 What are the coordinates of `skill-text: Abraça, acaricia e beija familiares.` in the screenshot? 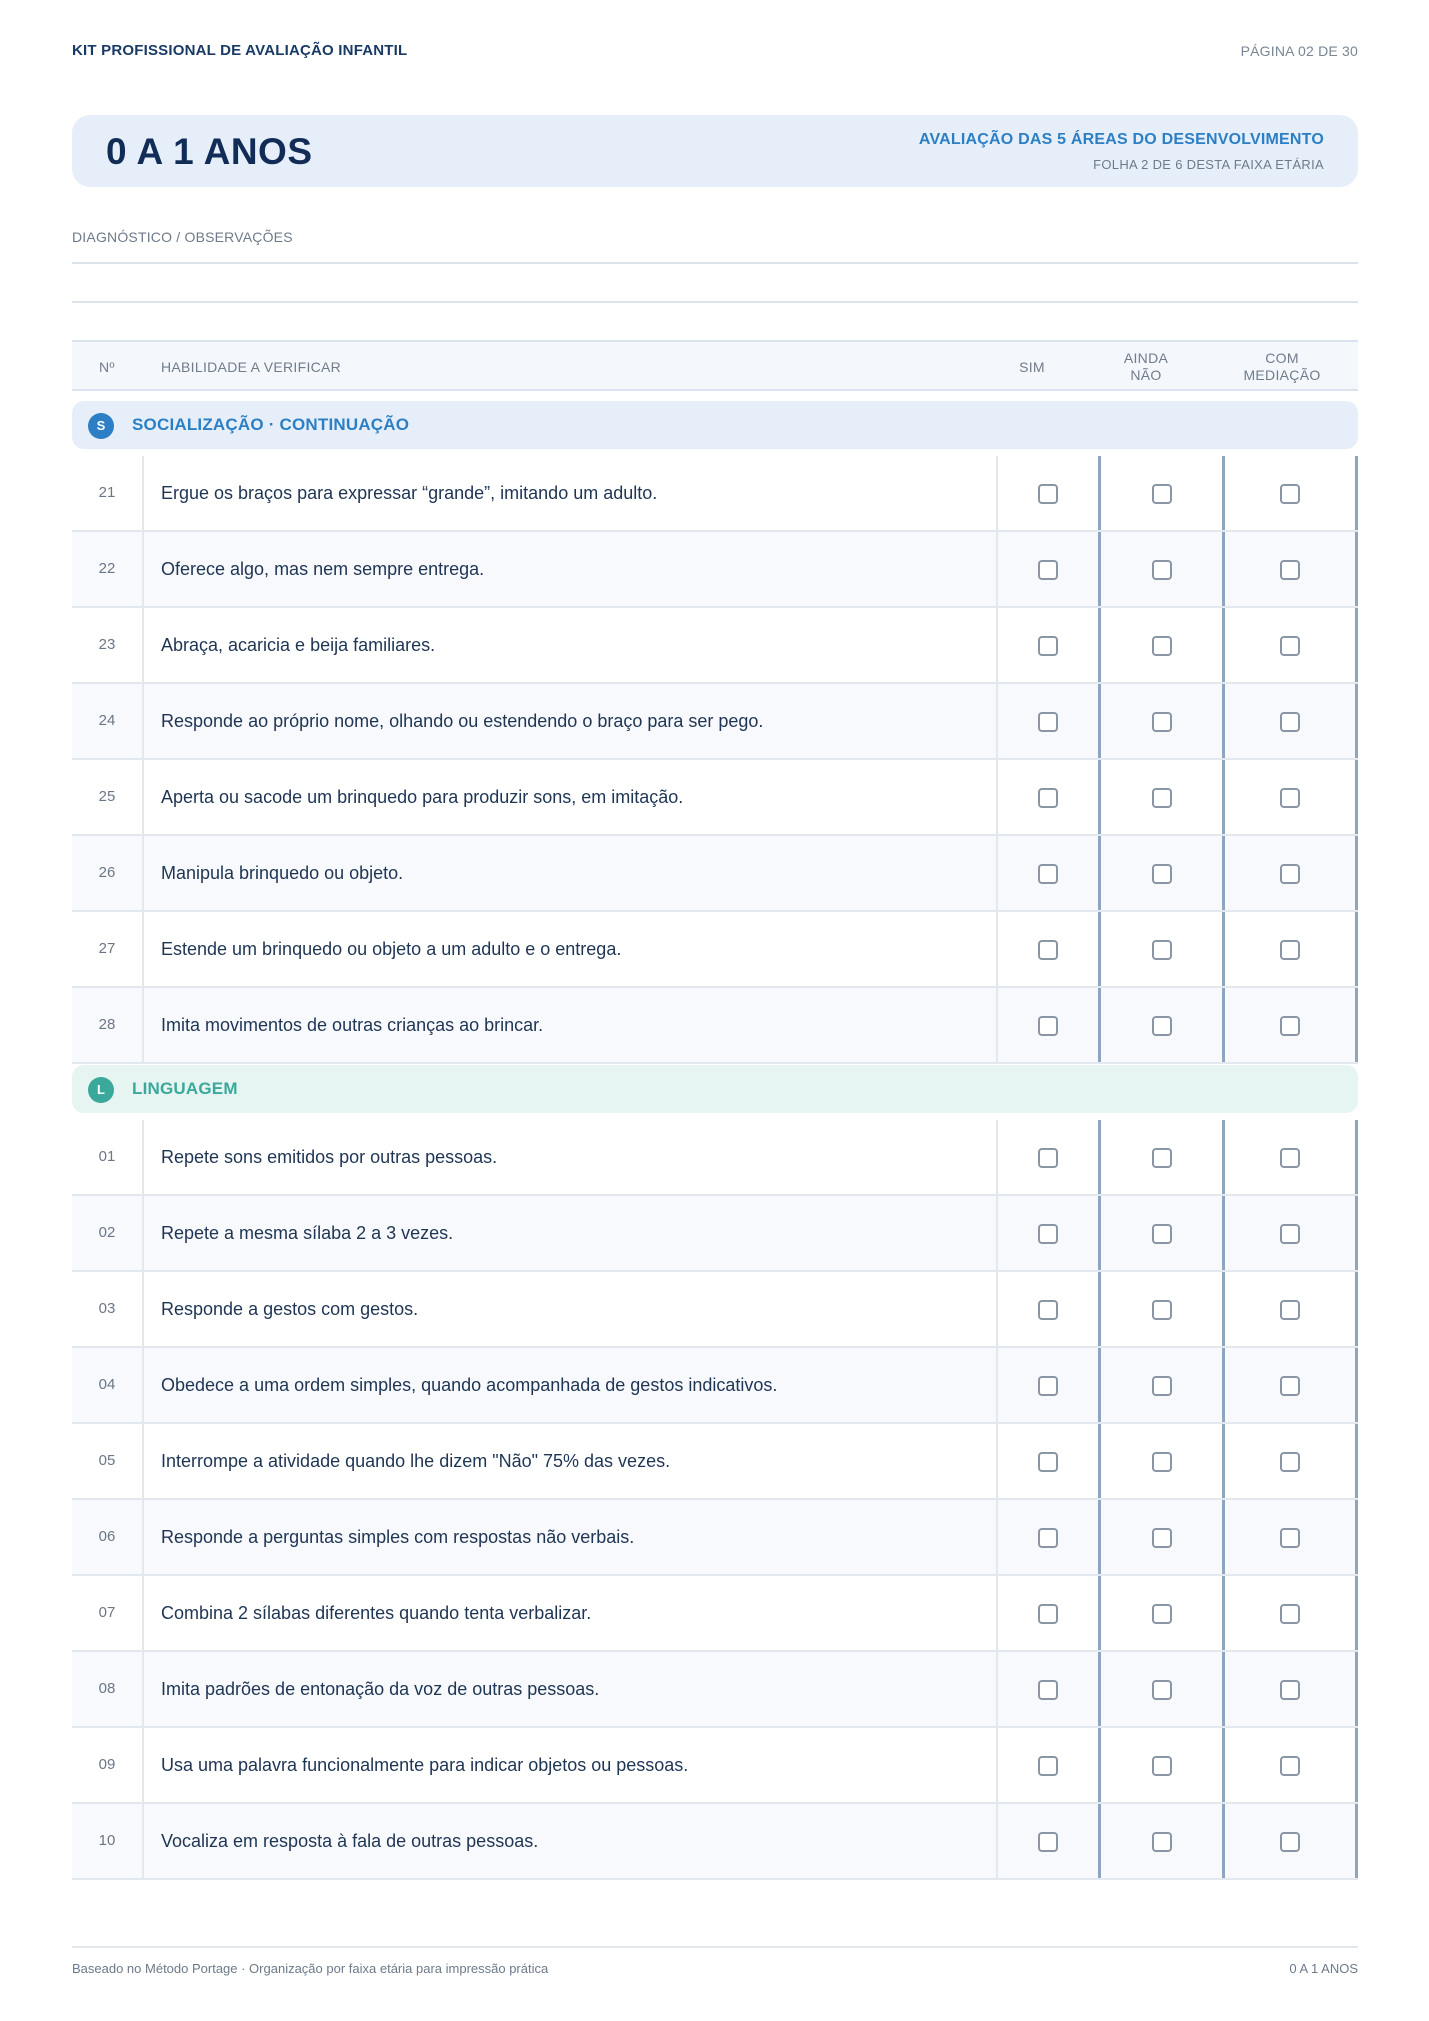 It's located at (298, 645).